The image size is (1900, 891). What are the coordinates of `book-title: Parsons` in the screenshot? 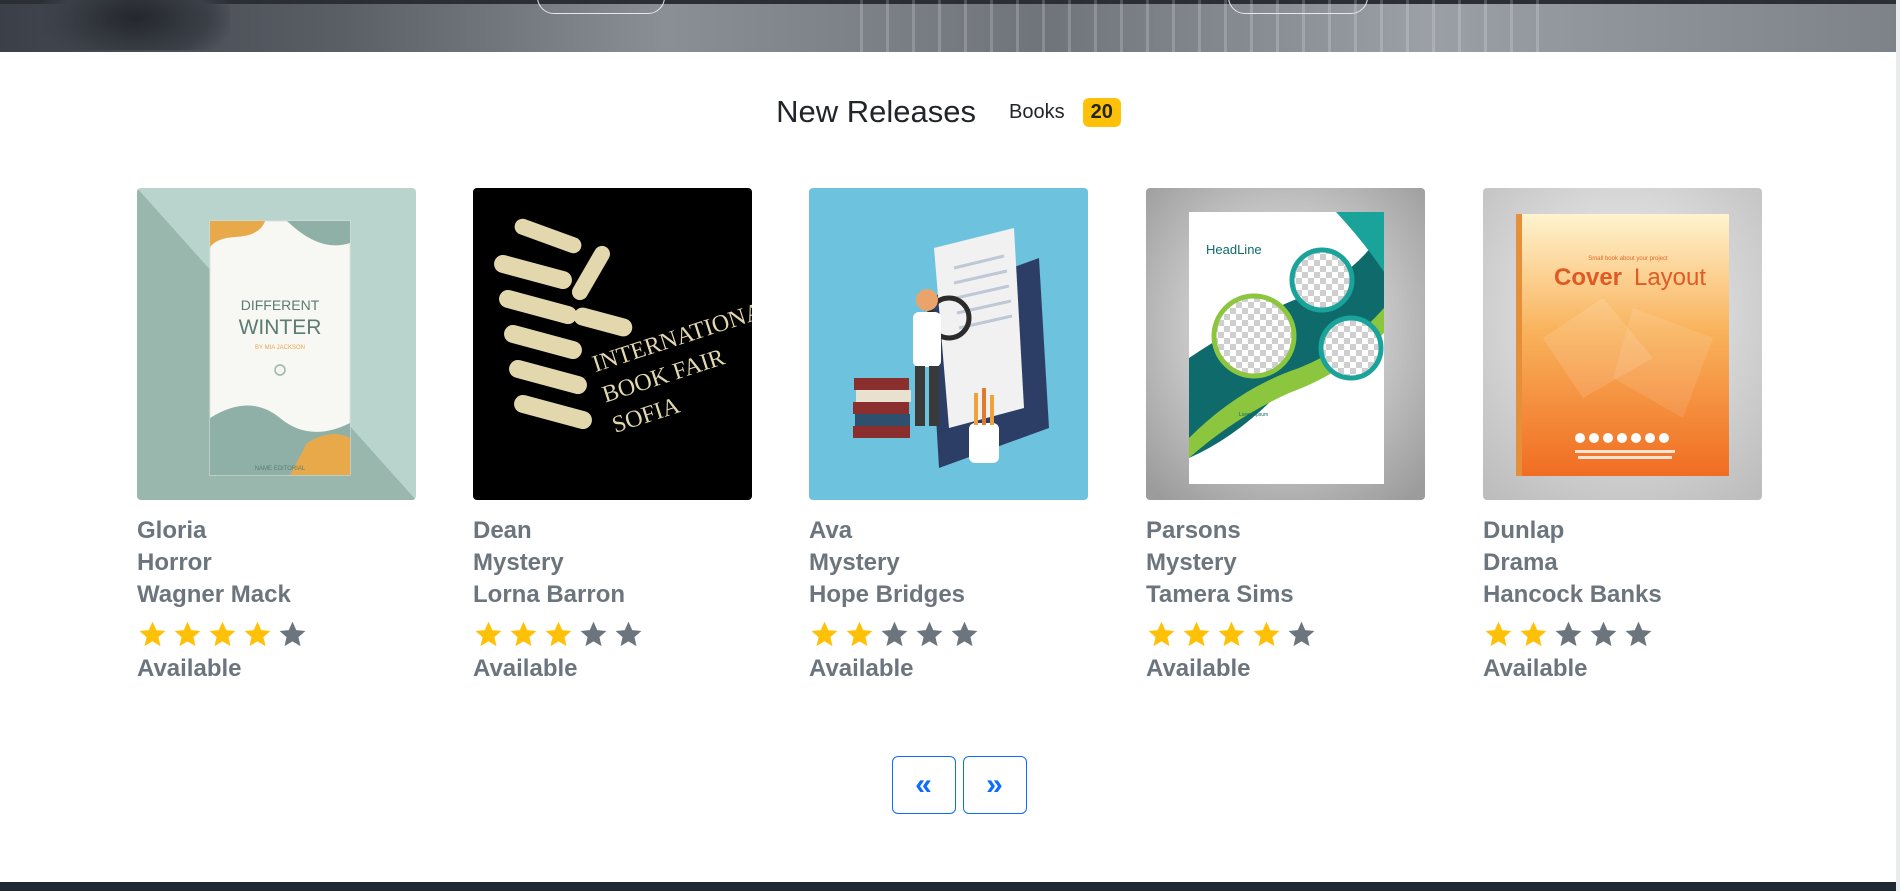 It's located at (1193, 530).